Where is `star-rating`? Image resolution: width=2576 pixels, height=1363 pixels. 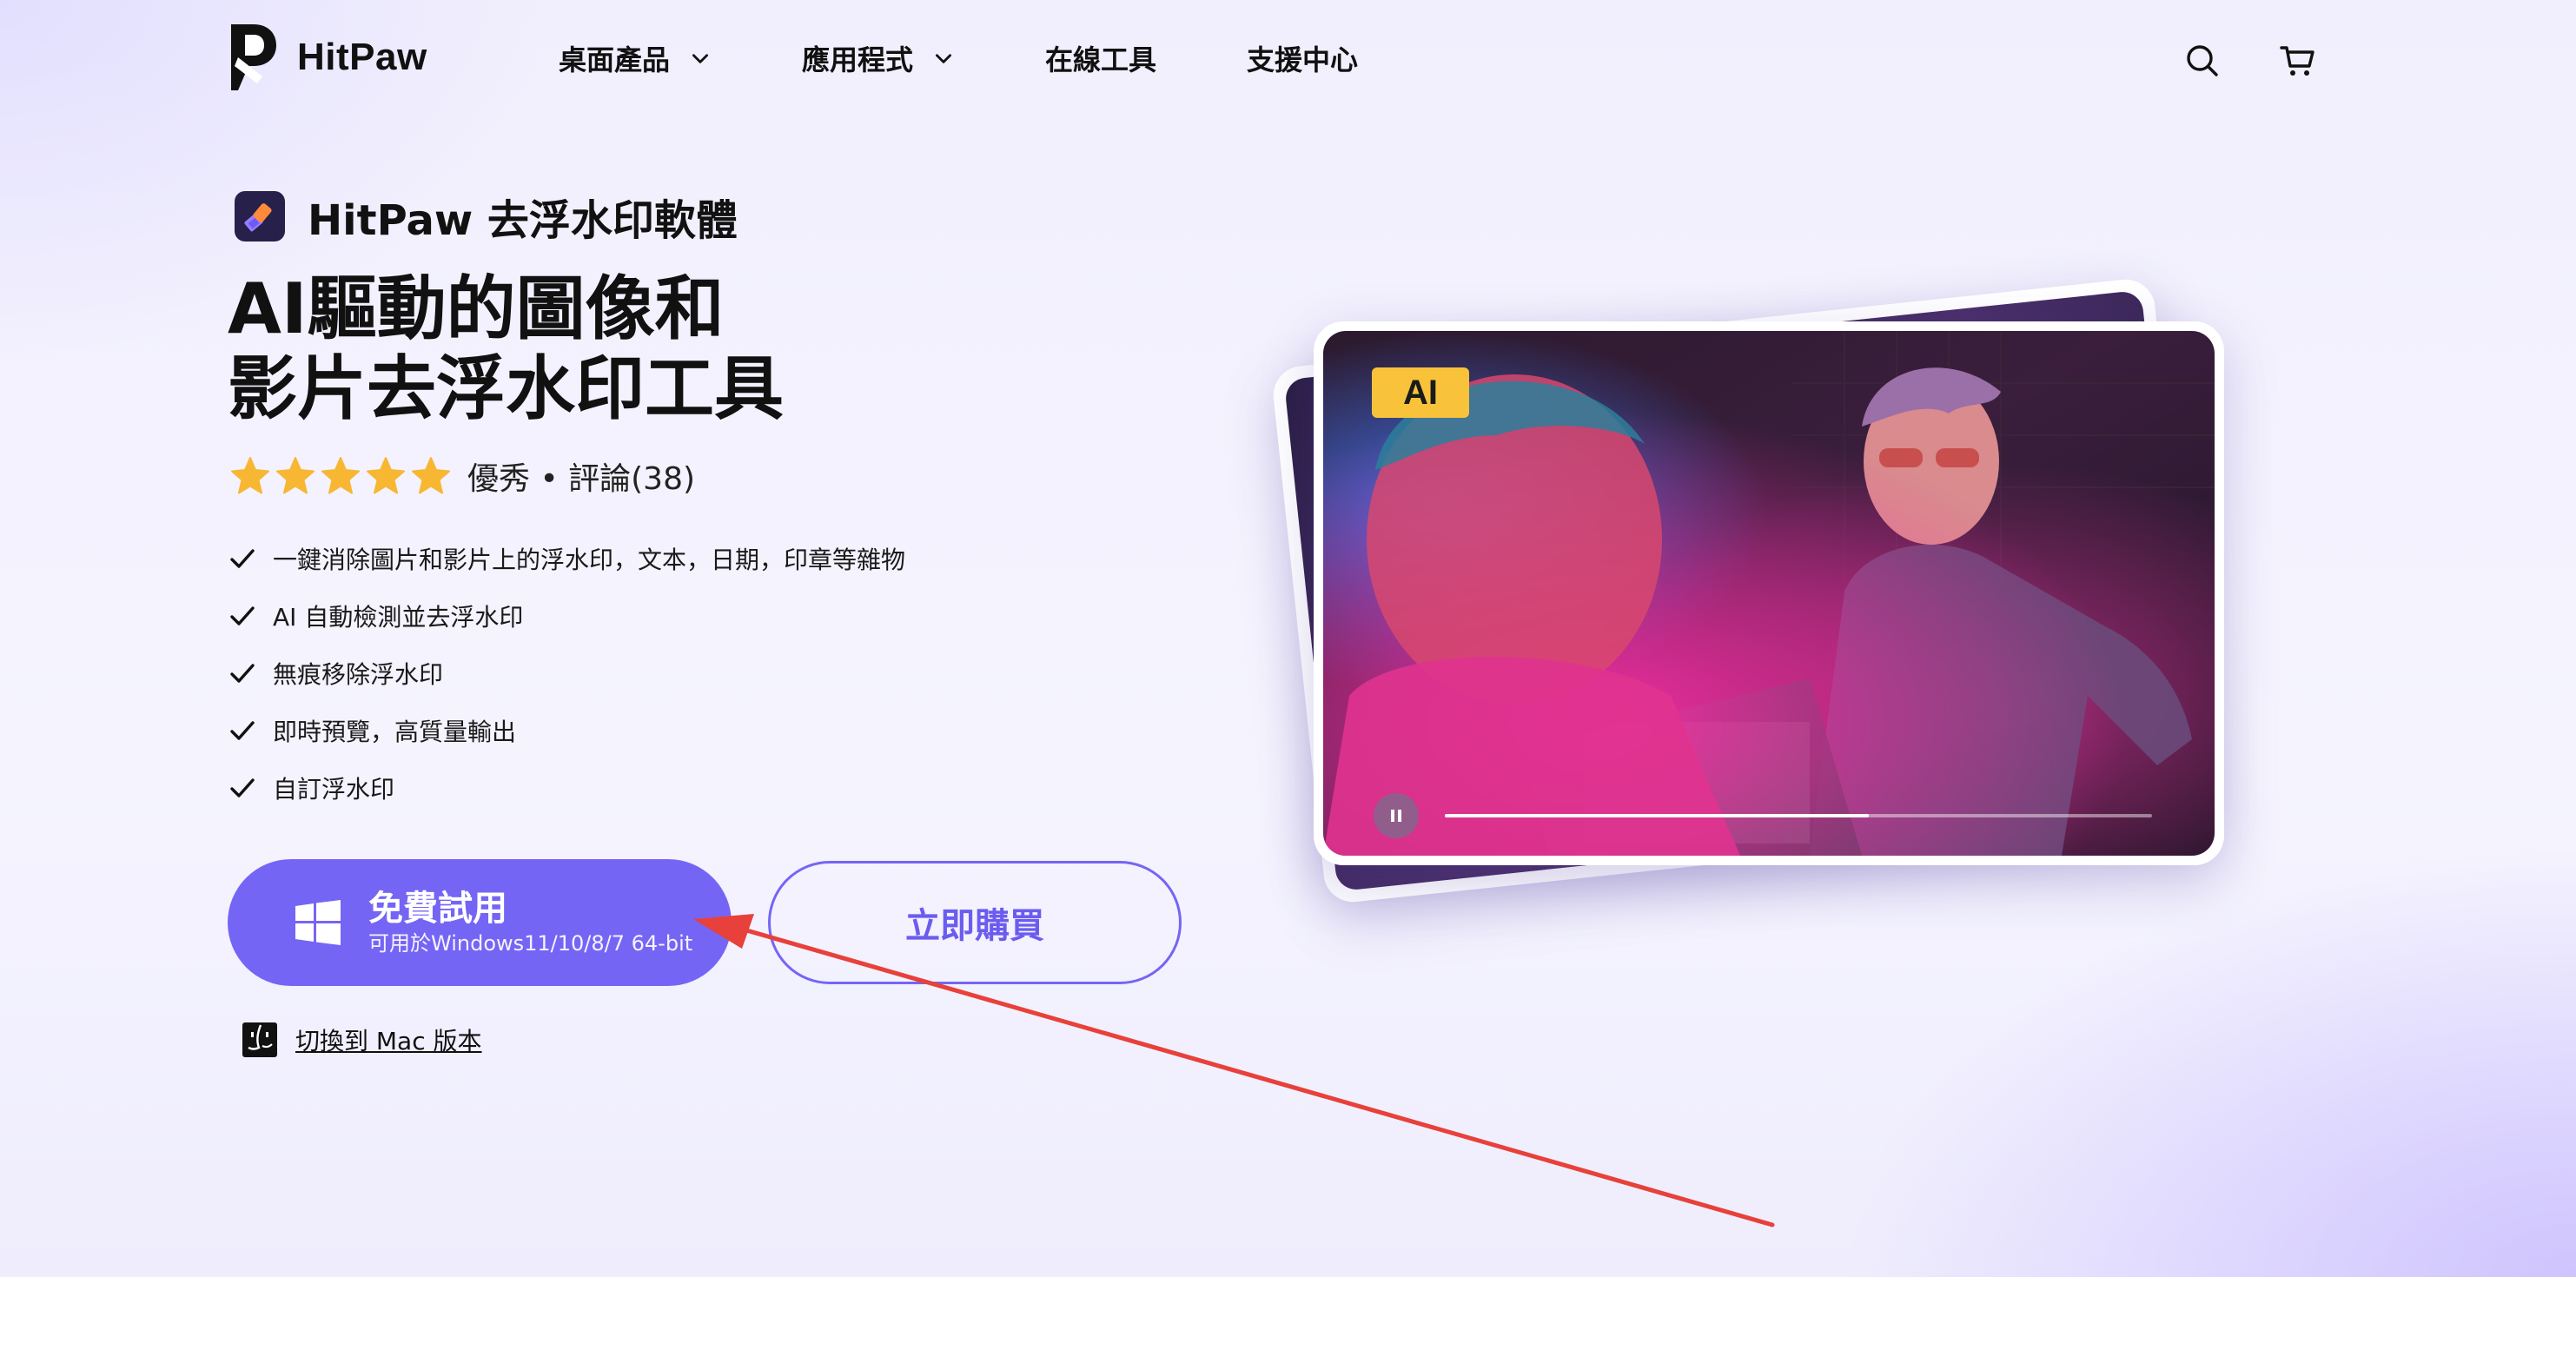 star-rating is located at coordinates (342, 476).